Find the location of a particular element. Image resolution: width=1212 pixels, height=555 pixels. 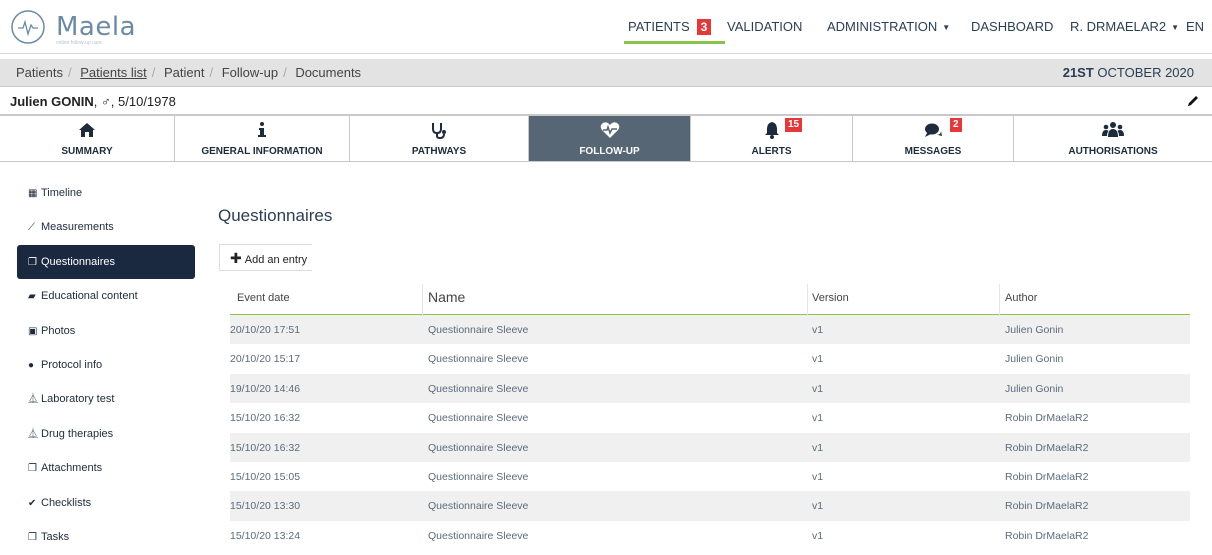

tab-authorisations: AUTHORISATIONS is located at coordinates (1113, 138).